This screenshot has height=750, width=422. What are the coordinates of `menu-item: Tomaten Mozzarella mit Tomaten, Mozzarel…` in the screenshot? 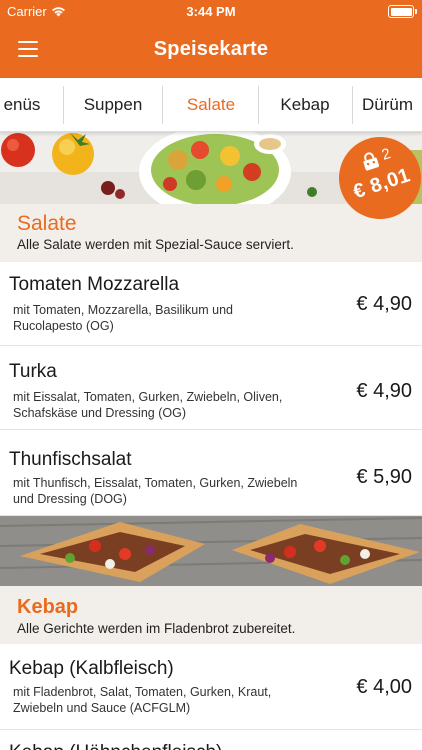 It's located at (211, 304).